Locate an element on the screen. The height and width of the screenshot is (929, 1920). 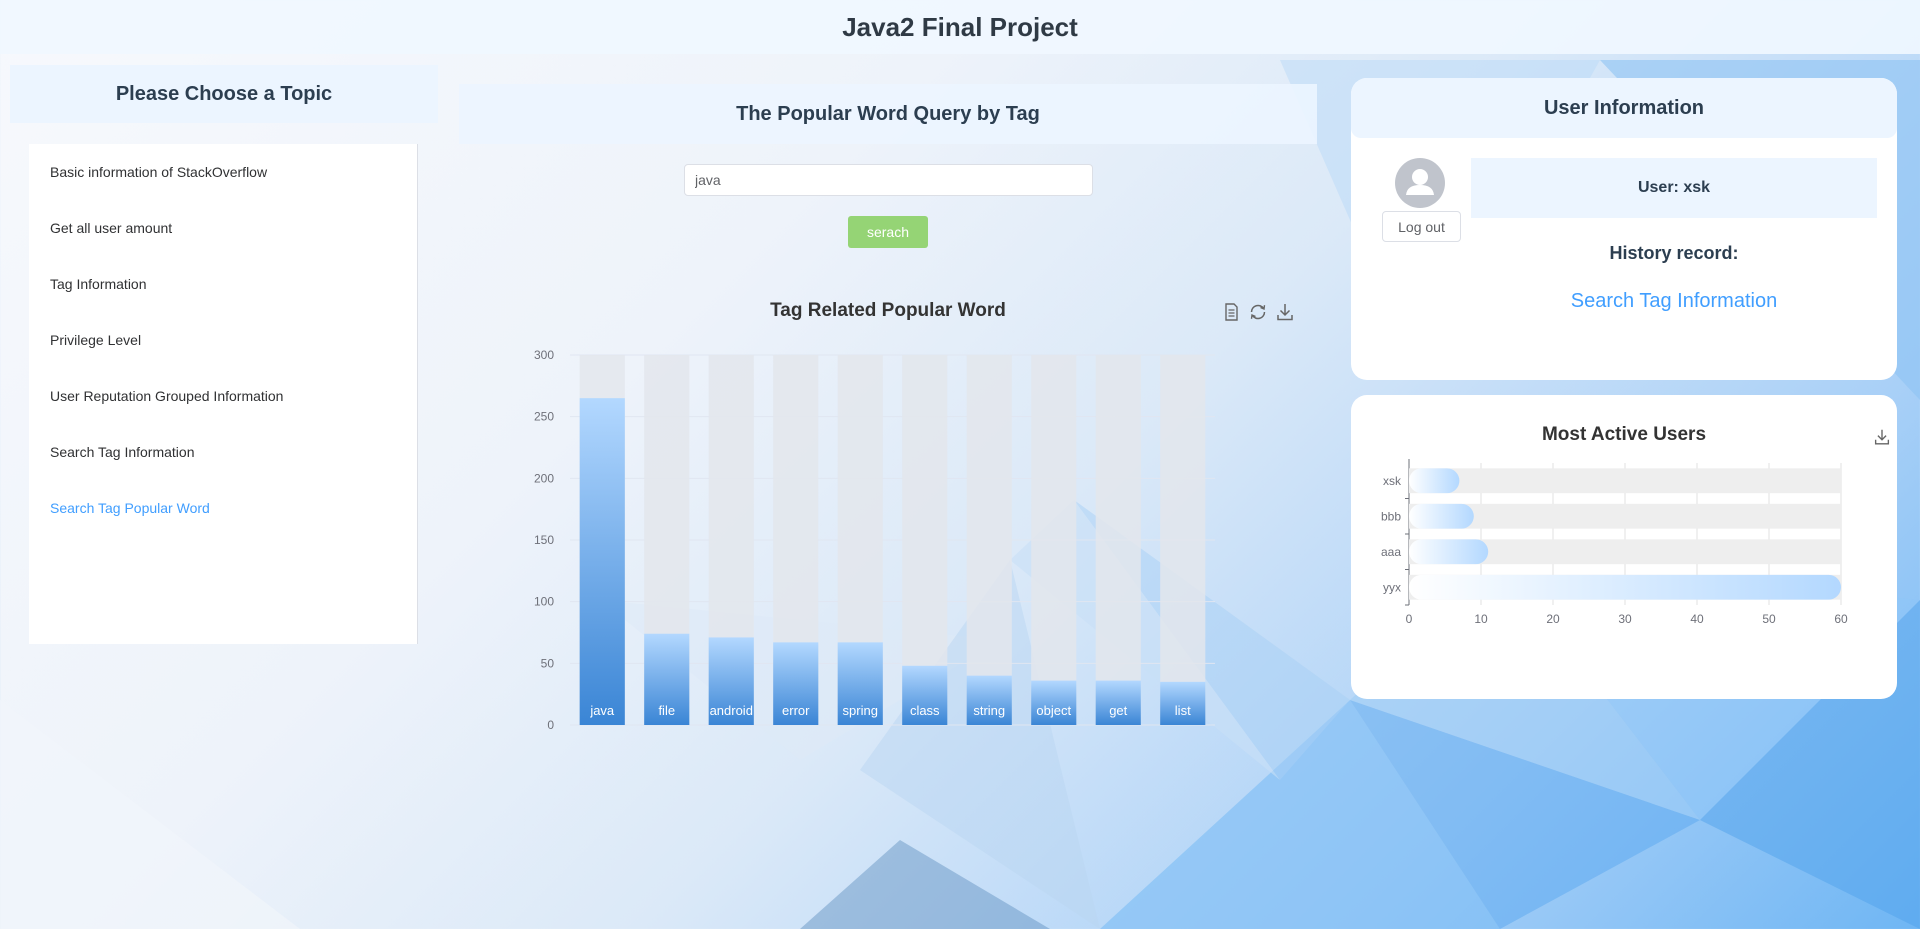
history-item-search-tag-information: Search Tag Information is located at coordinates (1674, 301).